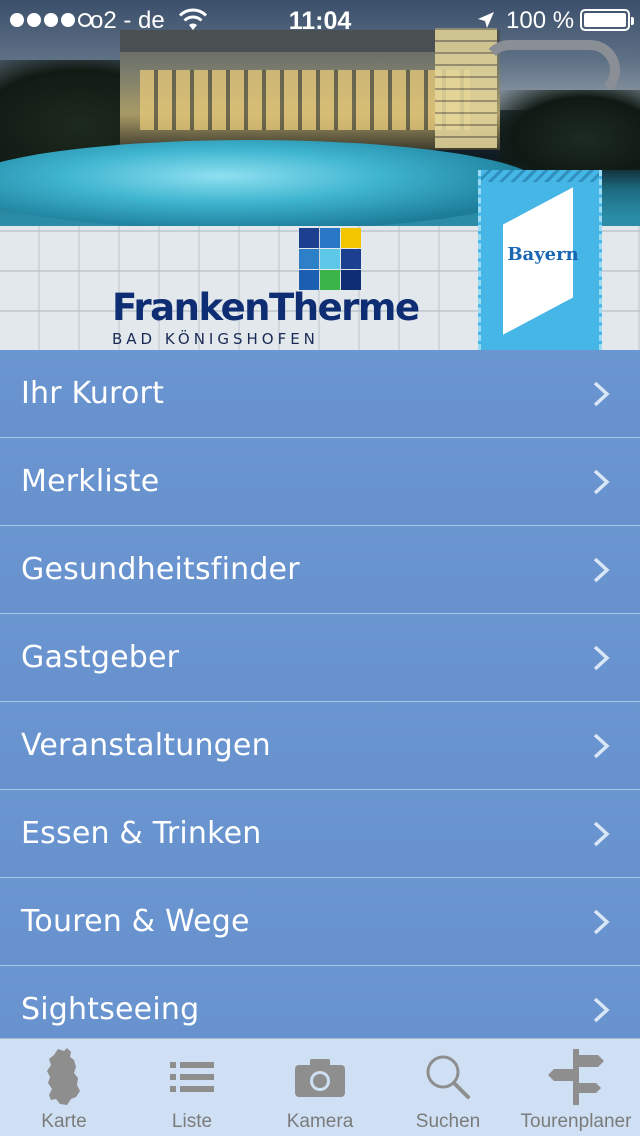 Image resolution: width=640 pixels, height=1136 pixels. I want to click on battery-icon, so click(607, 20).